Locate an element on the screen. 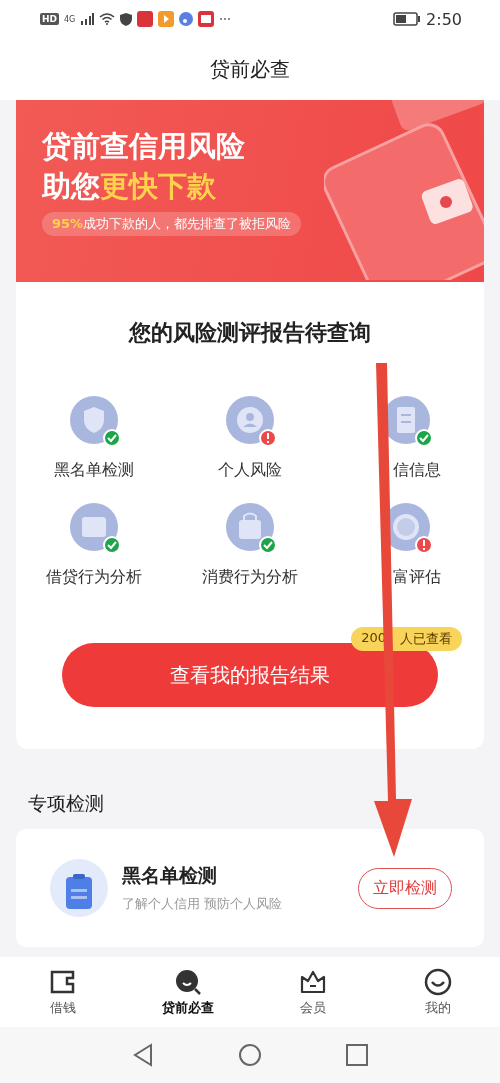  smiley-icon is located at coordinates (437, 981).